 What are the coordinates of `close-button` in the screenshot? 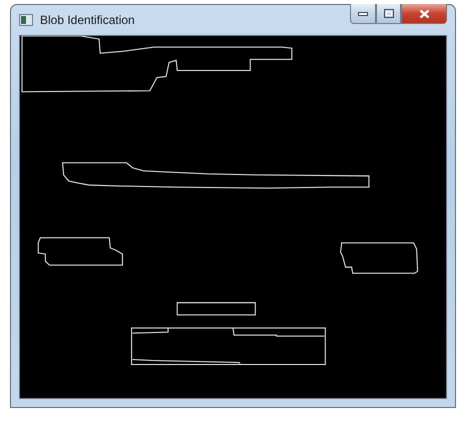 It's located at (424, 14).